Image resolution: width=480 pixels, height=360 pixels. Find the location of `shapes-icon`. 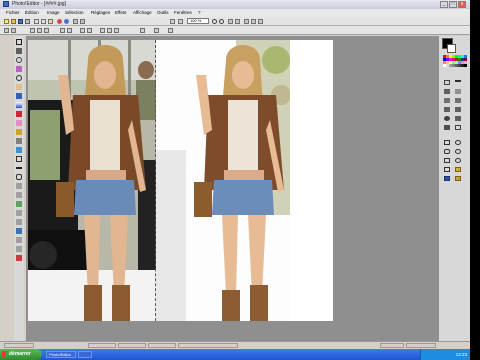

shapes-icon is located at coordinates (19, 177).